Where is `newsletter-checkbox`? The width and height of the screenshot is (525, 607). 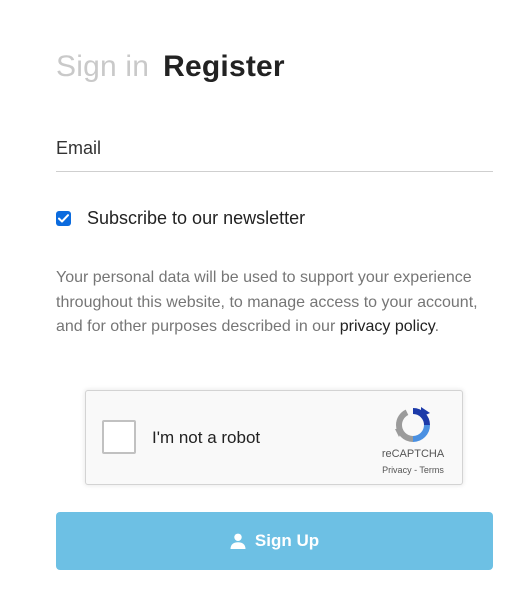 newsletter-checkbox is located at coordinates (63, 218).